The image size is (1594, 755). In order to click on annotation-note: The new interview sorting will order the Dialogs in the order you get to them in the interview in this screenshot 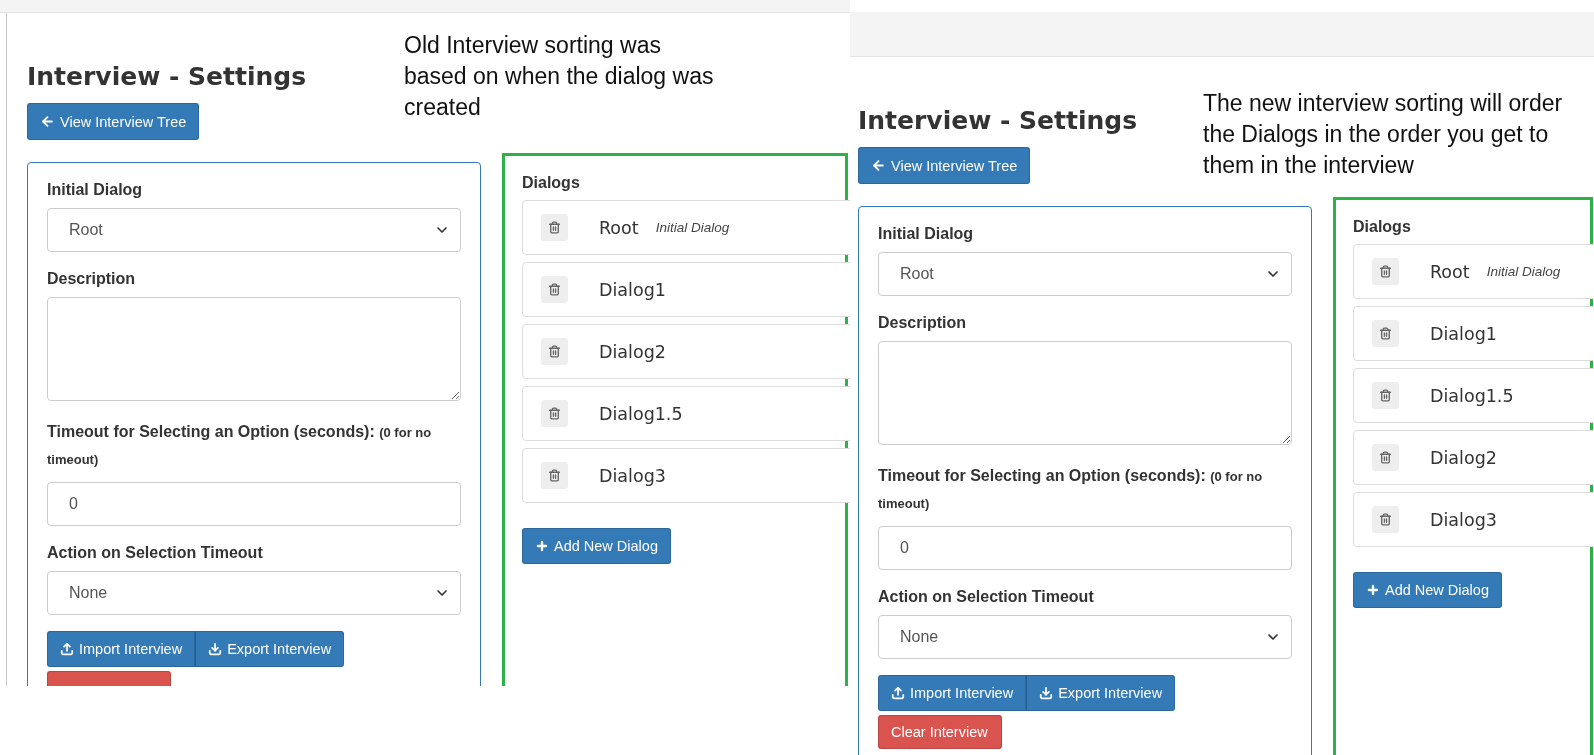, I will do `click(1383, 134)`.